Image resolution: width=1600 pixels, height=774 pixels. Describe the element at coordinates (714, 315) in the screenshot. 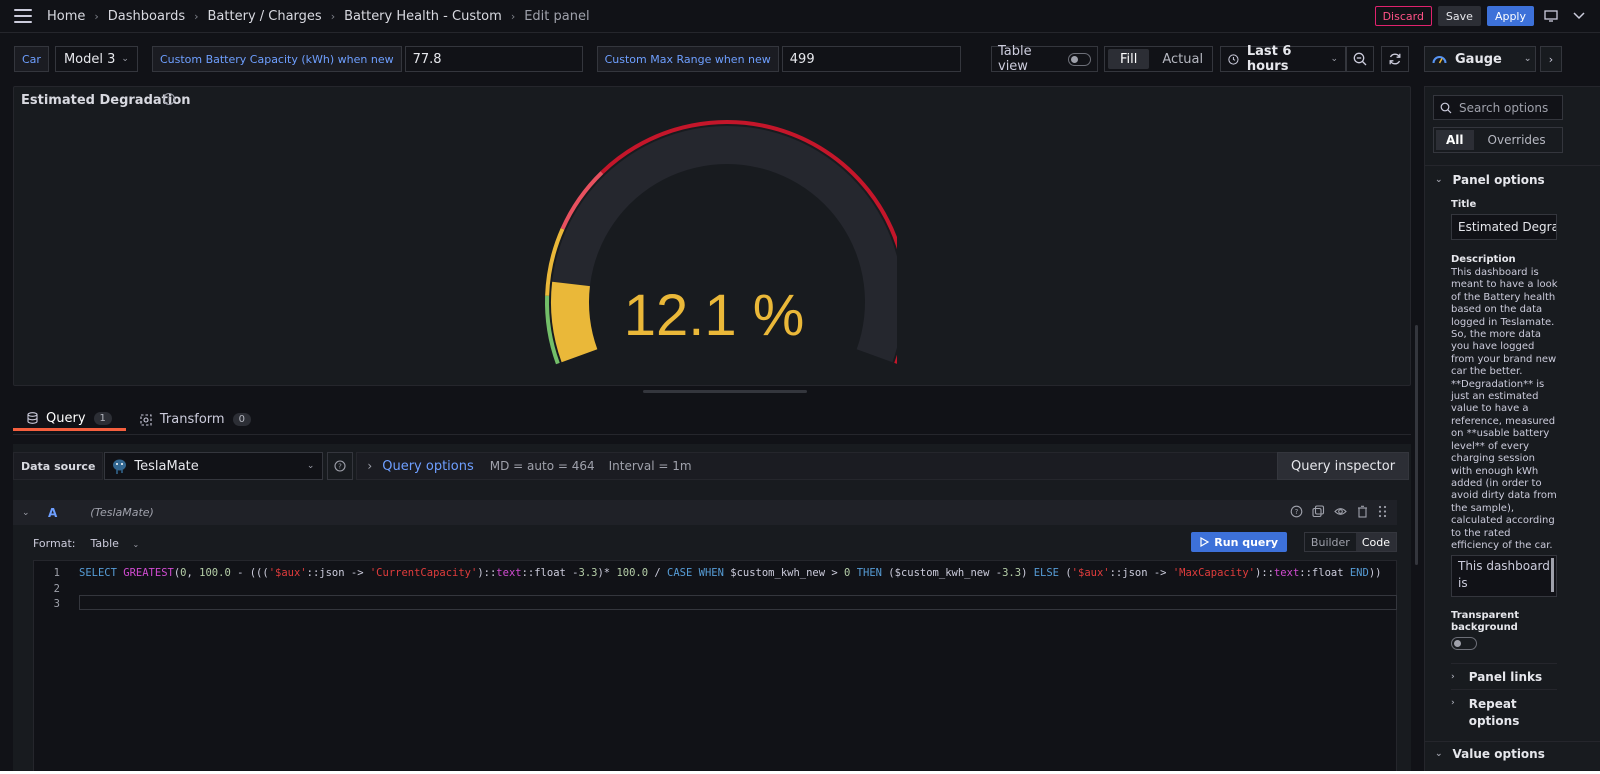

I see `gauge-value: 12.1 %` at that location.